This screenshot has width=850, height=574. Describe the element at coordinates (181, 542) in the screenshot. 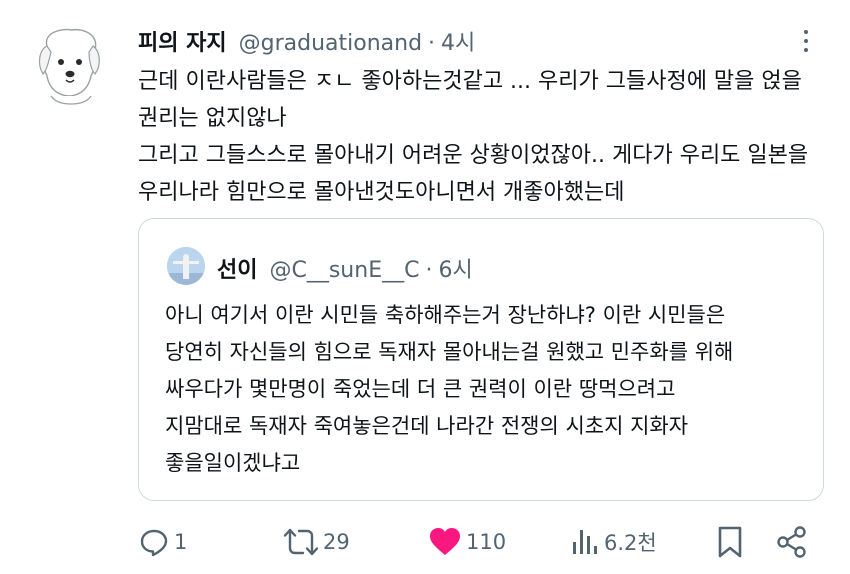

I see `reply-count: 1` at that location.